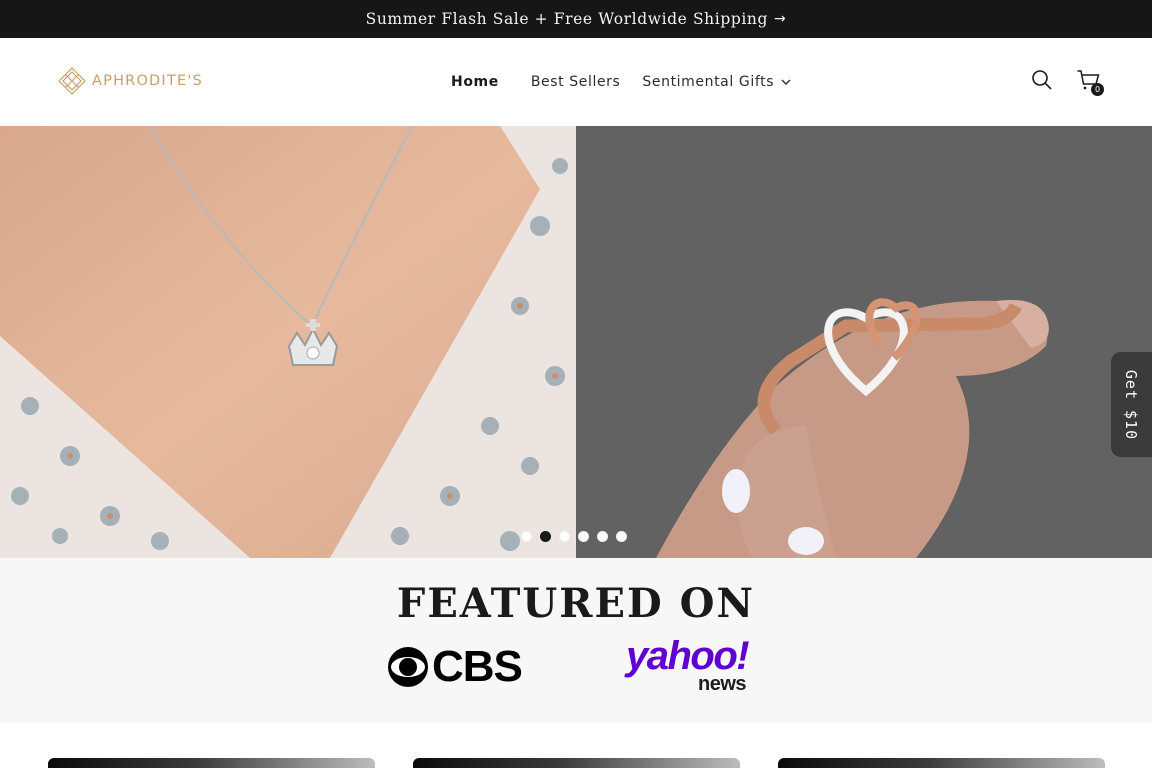 Image resolution: width=1152 pixels, height=768 pixels. What do you see at coordinates (545, 536) in the screenshot?
I see `slide-dot-active` at bounding box center [545, 536].